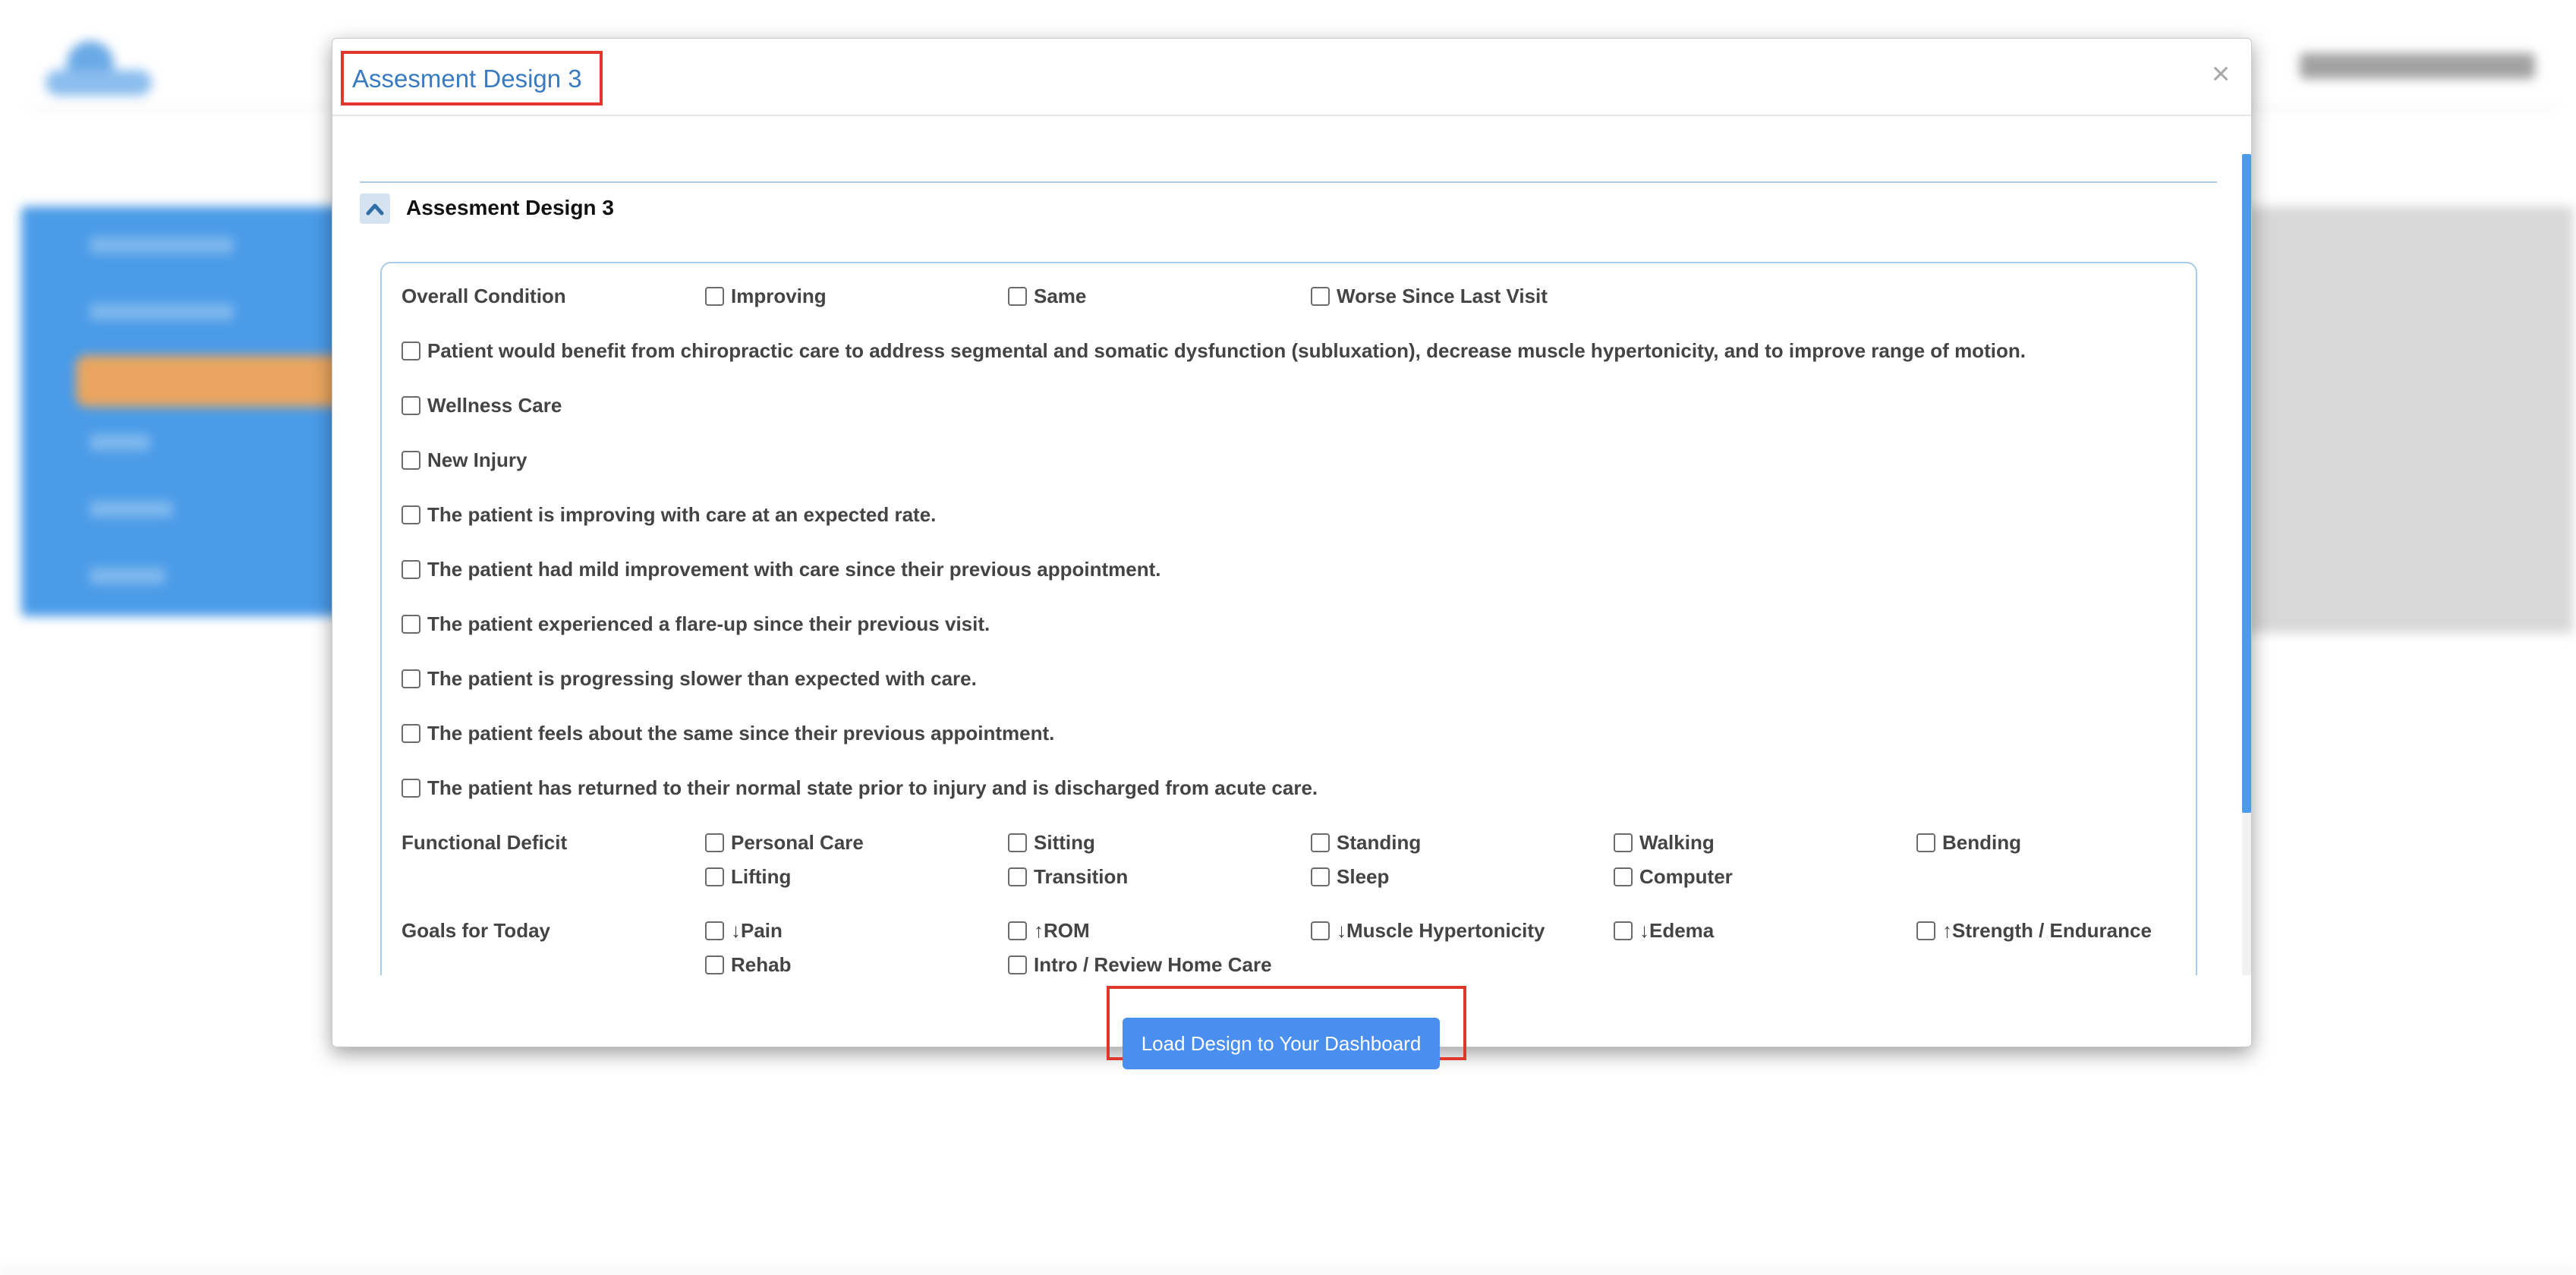 The width and height of the screenshot is (2576, 1275). Describe the element at coordinates (1429, 296) in the screenshot. I see `option-worse-since-last-visit: Worse Since Last Visit` at that location.